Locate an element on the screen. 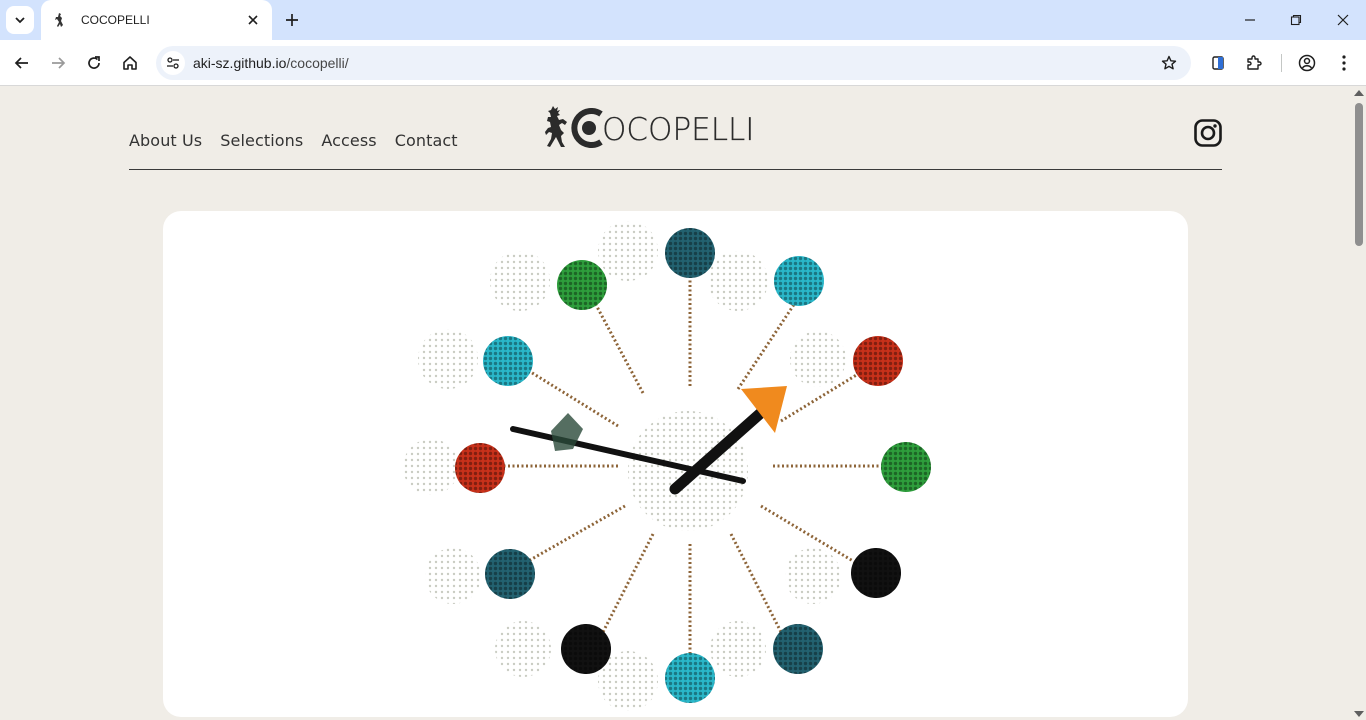  close-tab-icon is located at coordinates (253, 20).